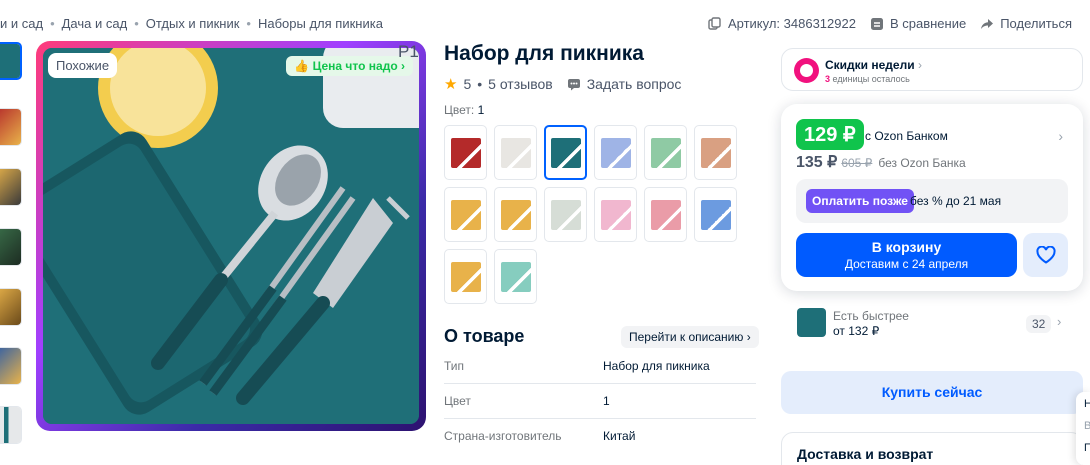 This screenshot has width=1090, height=465. What do you see at coordinates (302, 66) in the screenshot?
I see `thumbs-up-icon: 👍` at bounding box center [302, 66].